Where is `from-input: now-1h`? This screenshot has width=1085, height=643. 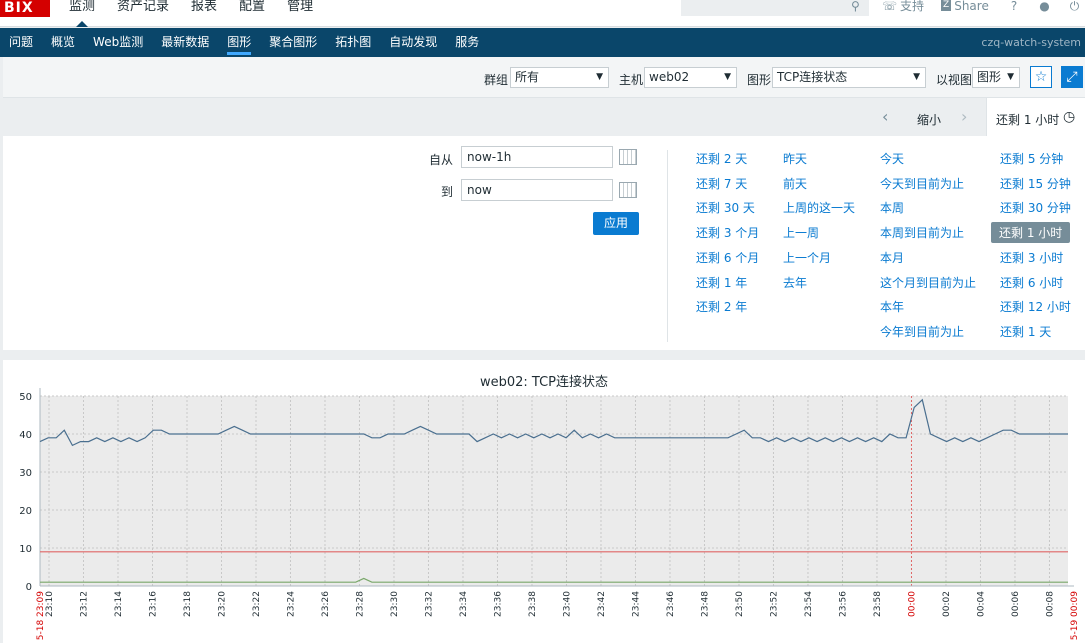
from-input: now-1h is located at coordinates (537, 157).